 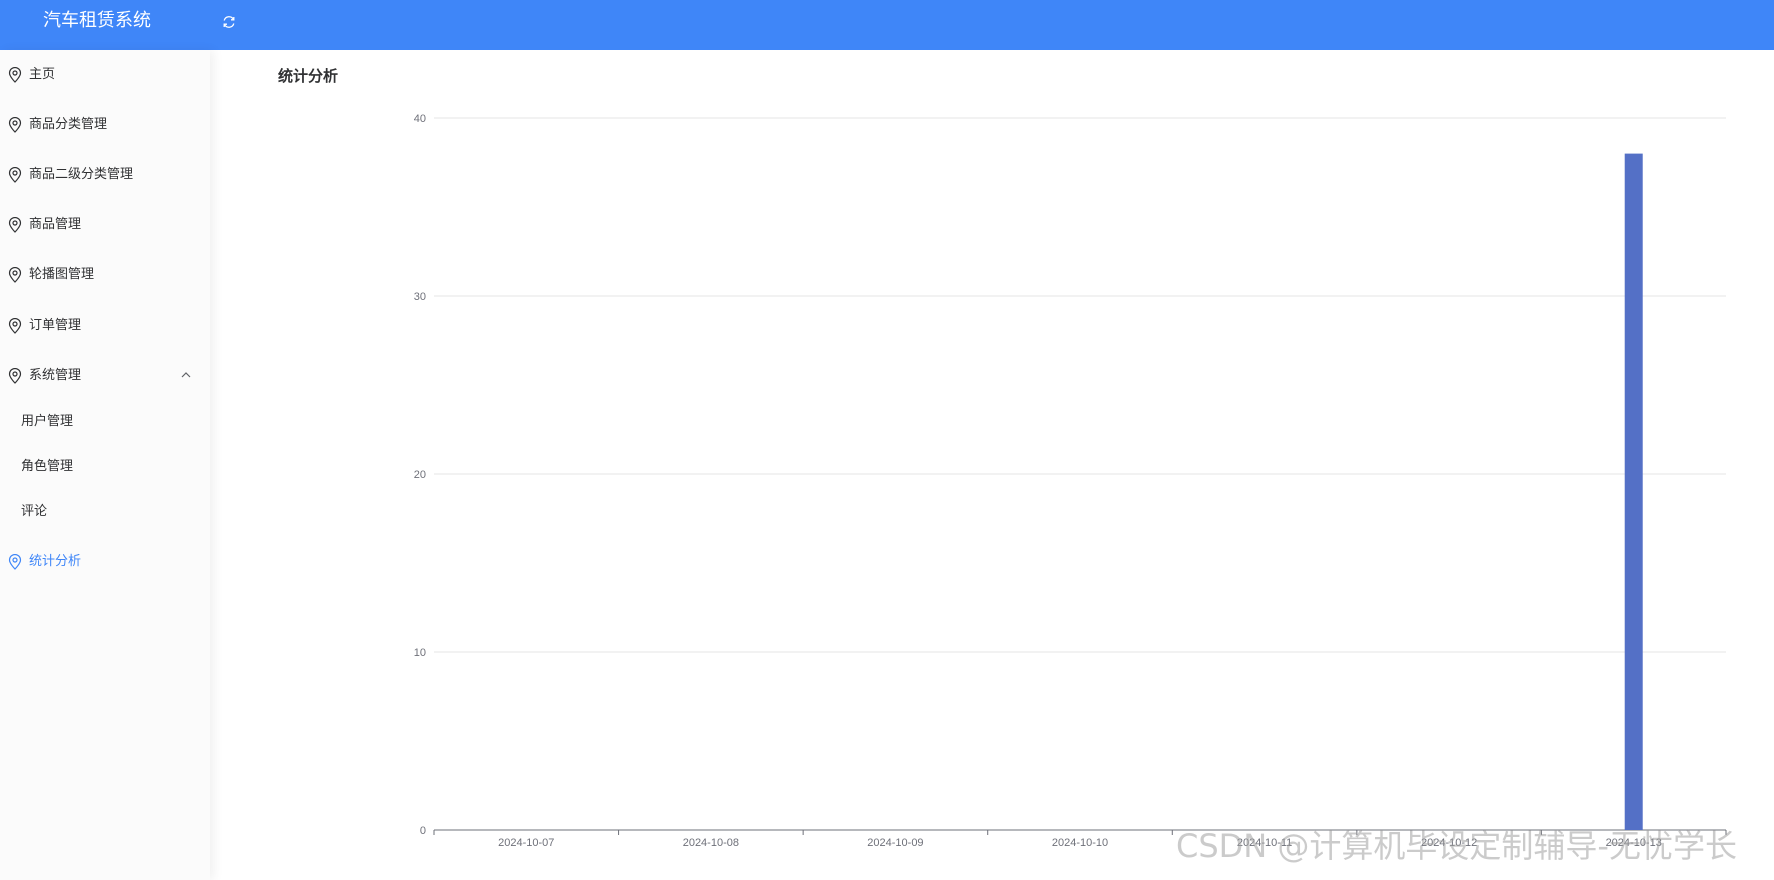 What do you see at coordinates (895, 843) in the screenshot?
I see `x-tick-label: 2024-10-09` at bounding box center [895, 843].